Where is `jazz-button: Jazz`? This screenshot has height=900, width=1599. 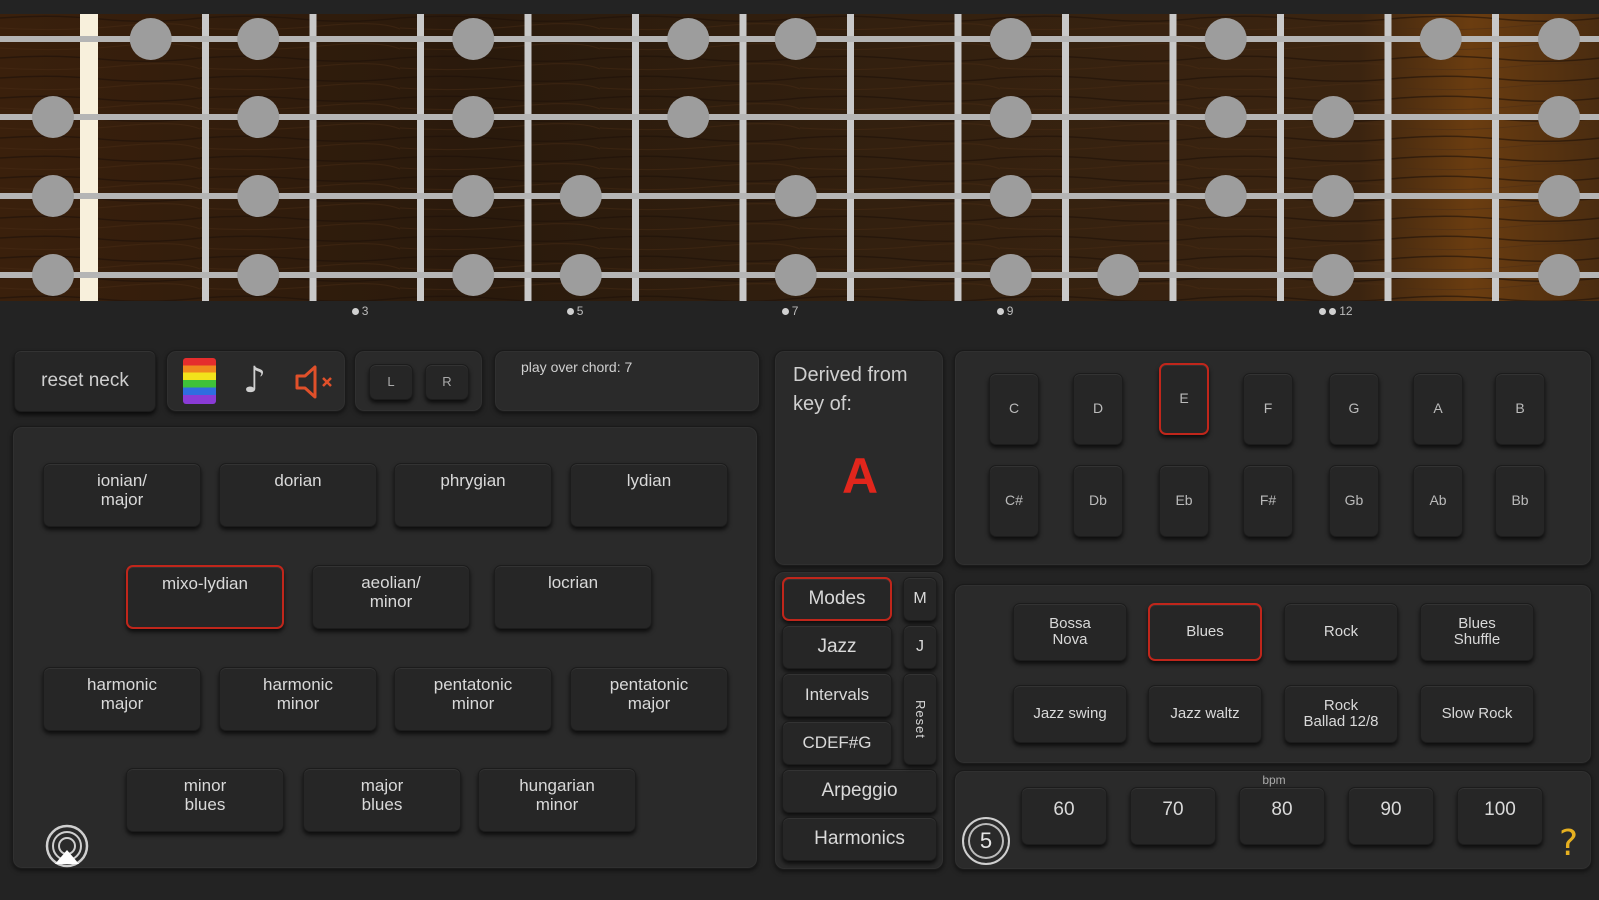 jazz-button: Jazz is located at coordinates (837, 647).